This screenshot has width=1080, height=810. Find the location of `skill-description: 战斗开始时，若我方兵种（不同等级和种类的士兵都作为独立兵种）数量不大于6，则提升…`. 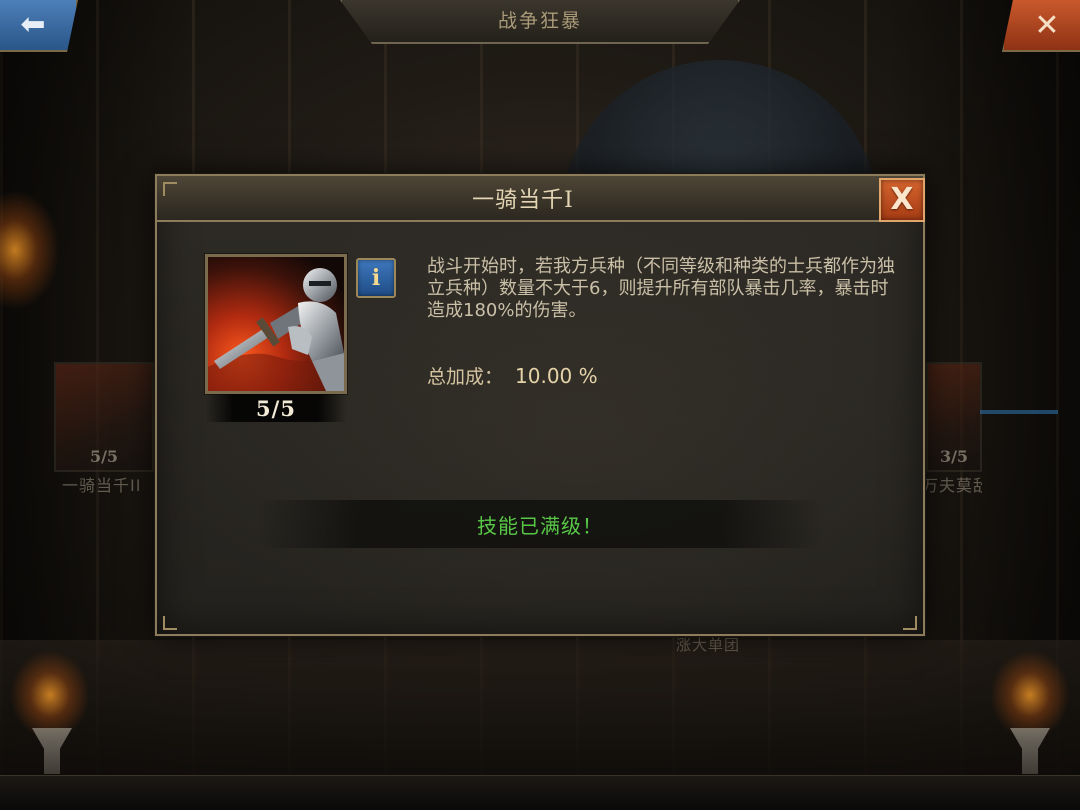

skill-description: 战斗开始时，若我方兵种（不同等级和种类的士兵都作为独立兵种）数量不大于6，则提升… is located at coordinates (661, 288).